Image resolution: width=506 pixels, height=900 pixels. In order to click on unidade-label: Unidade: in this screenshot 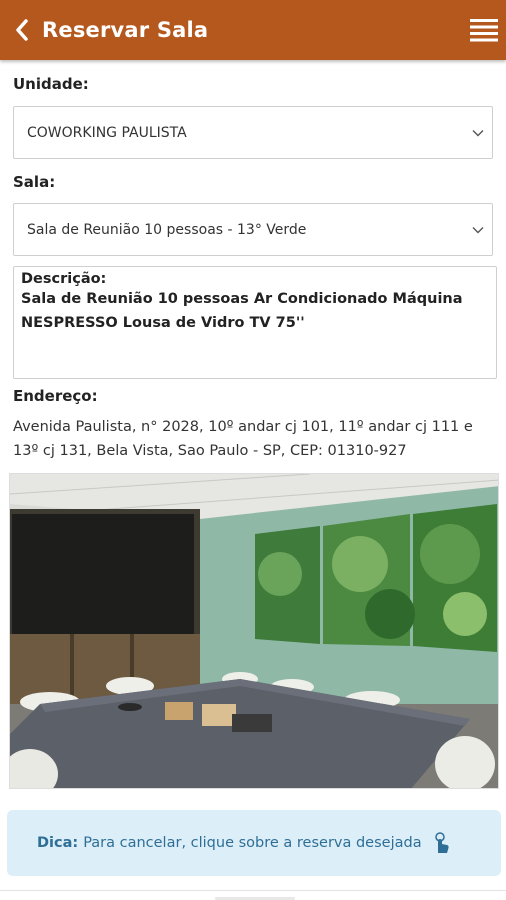, I will do `click(51, 84)`.